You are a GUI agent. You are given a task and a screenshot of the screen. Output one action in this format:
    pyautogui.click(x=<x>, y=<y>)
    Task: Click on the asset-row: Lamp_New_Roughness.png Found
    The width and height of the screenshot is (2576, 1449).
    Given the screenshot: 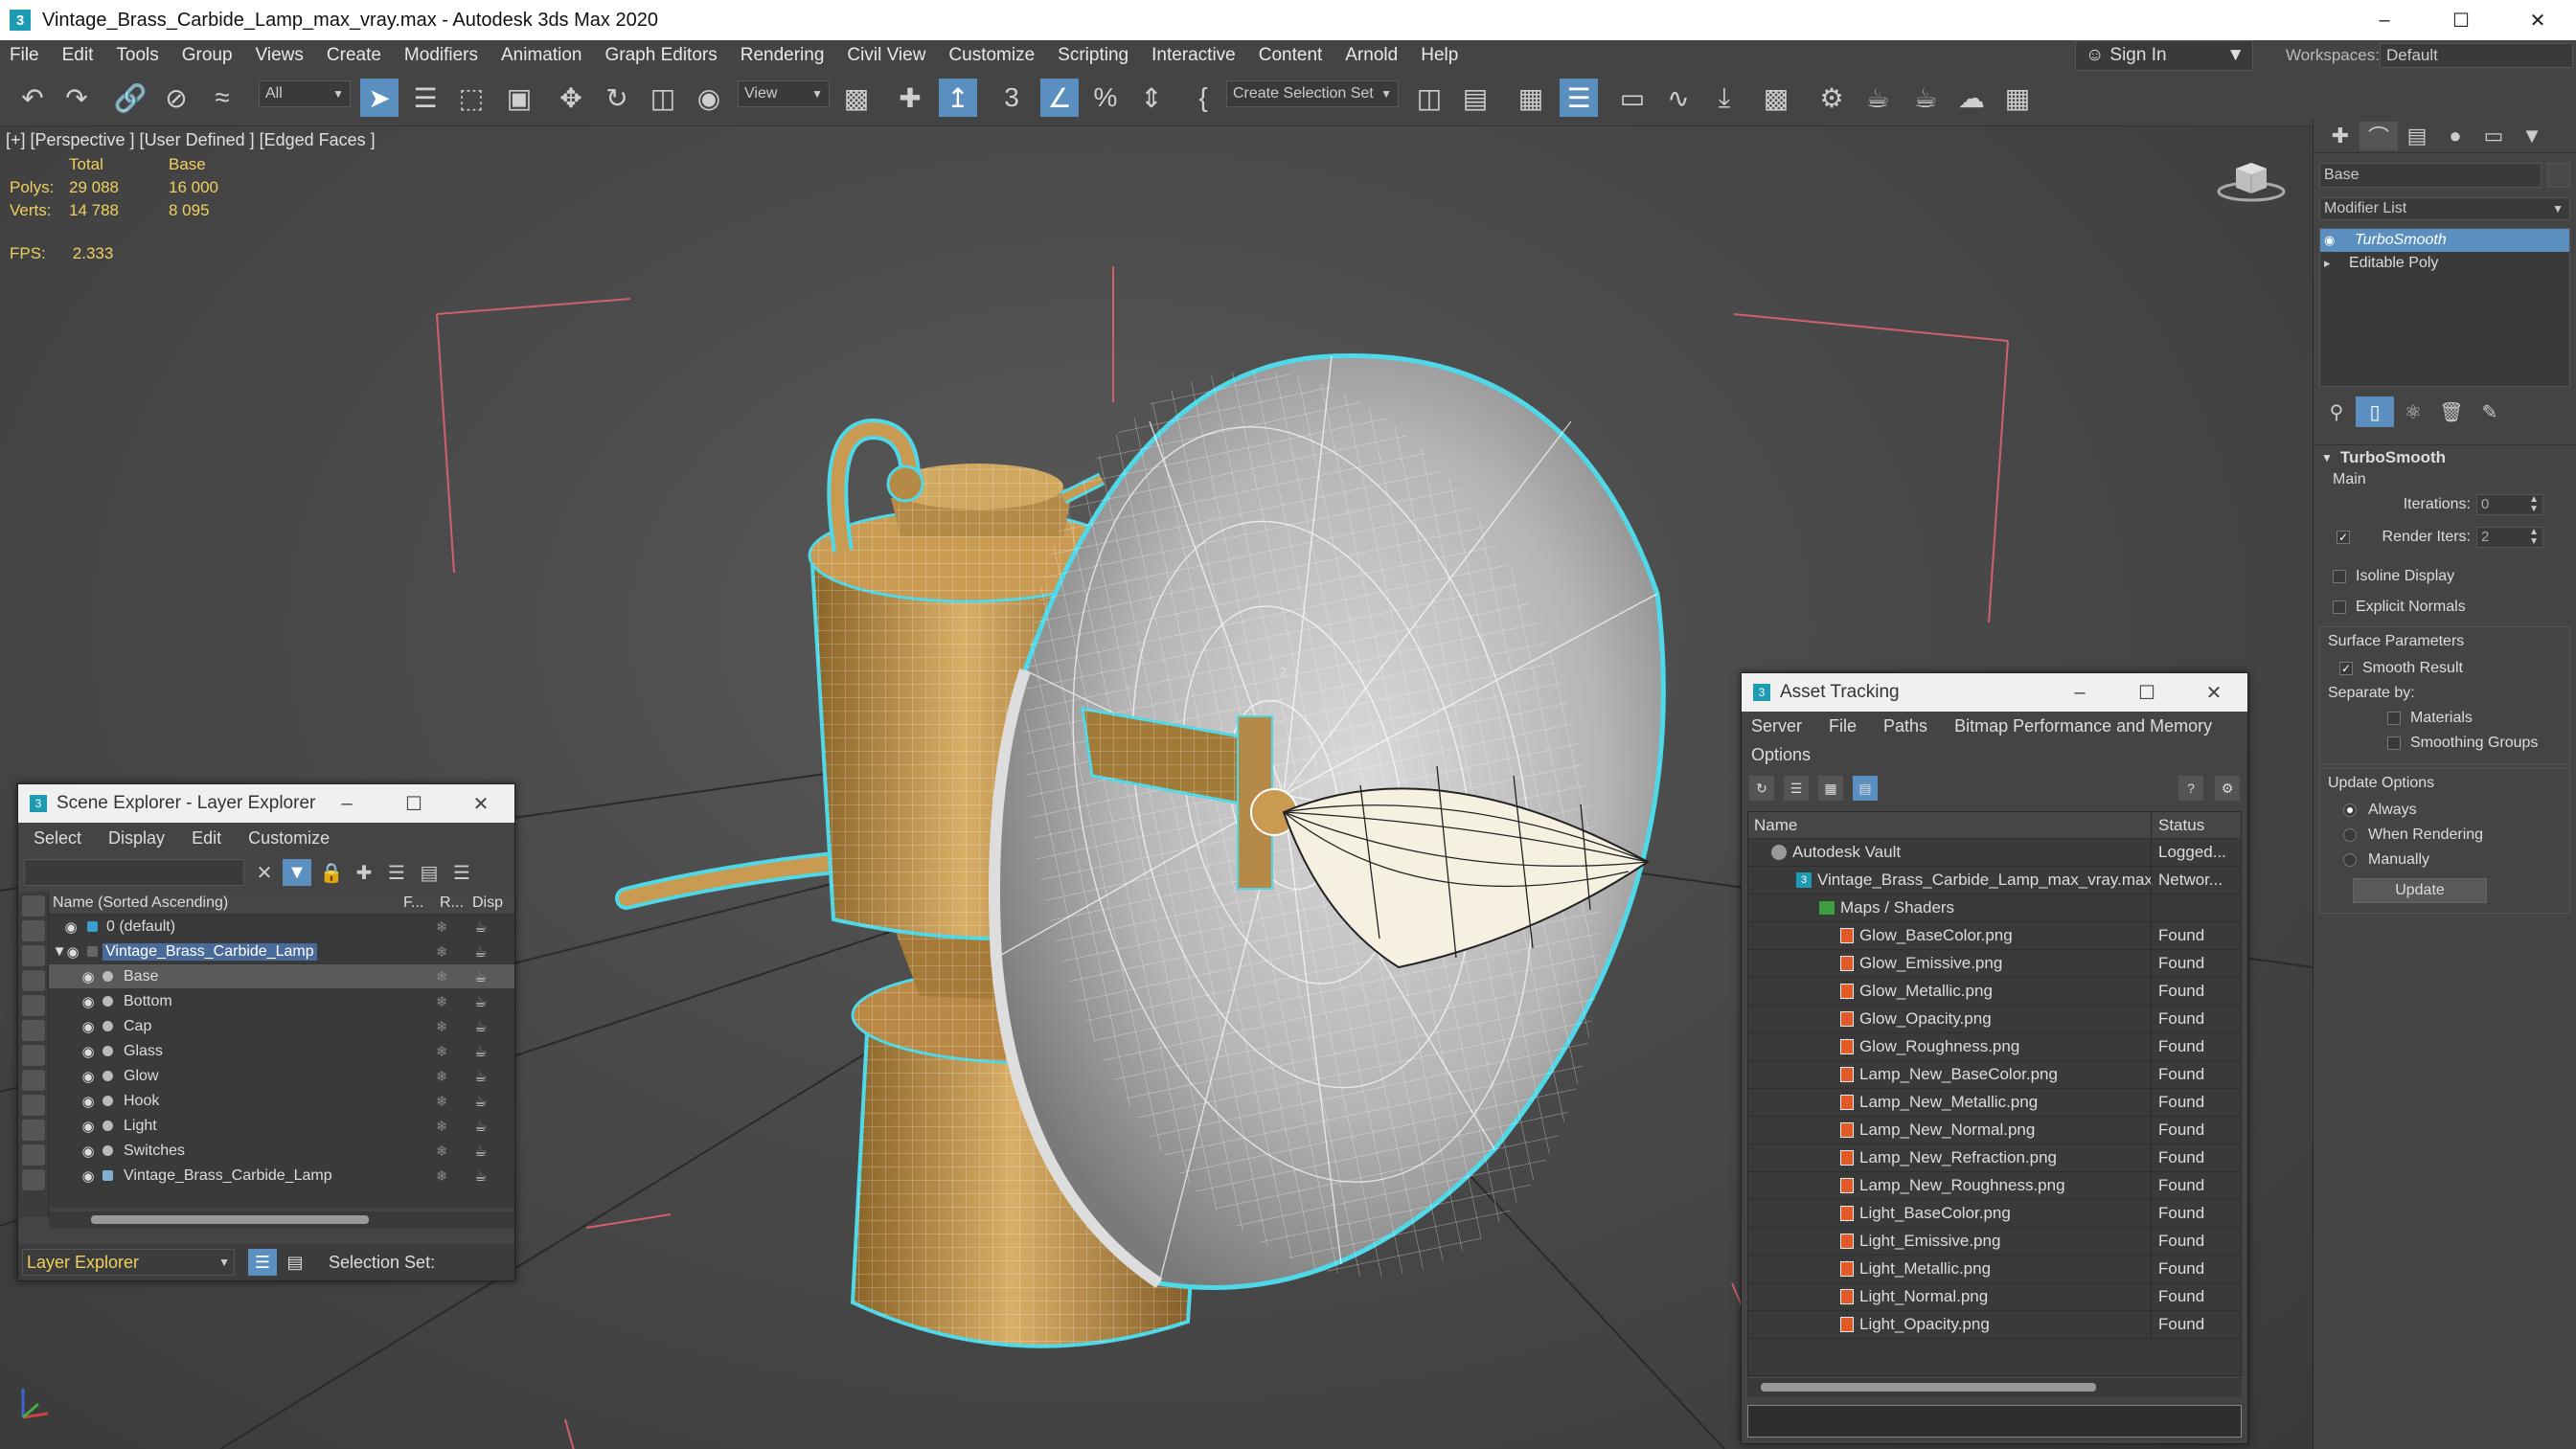 What is the action you would take?
    pyautogui.click(x=1994, y=1186)
    